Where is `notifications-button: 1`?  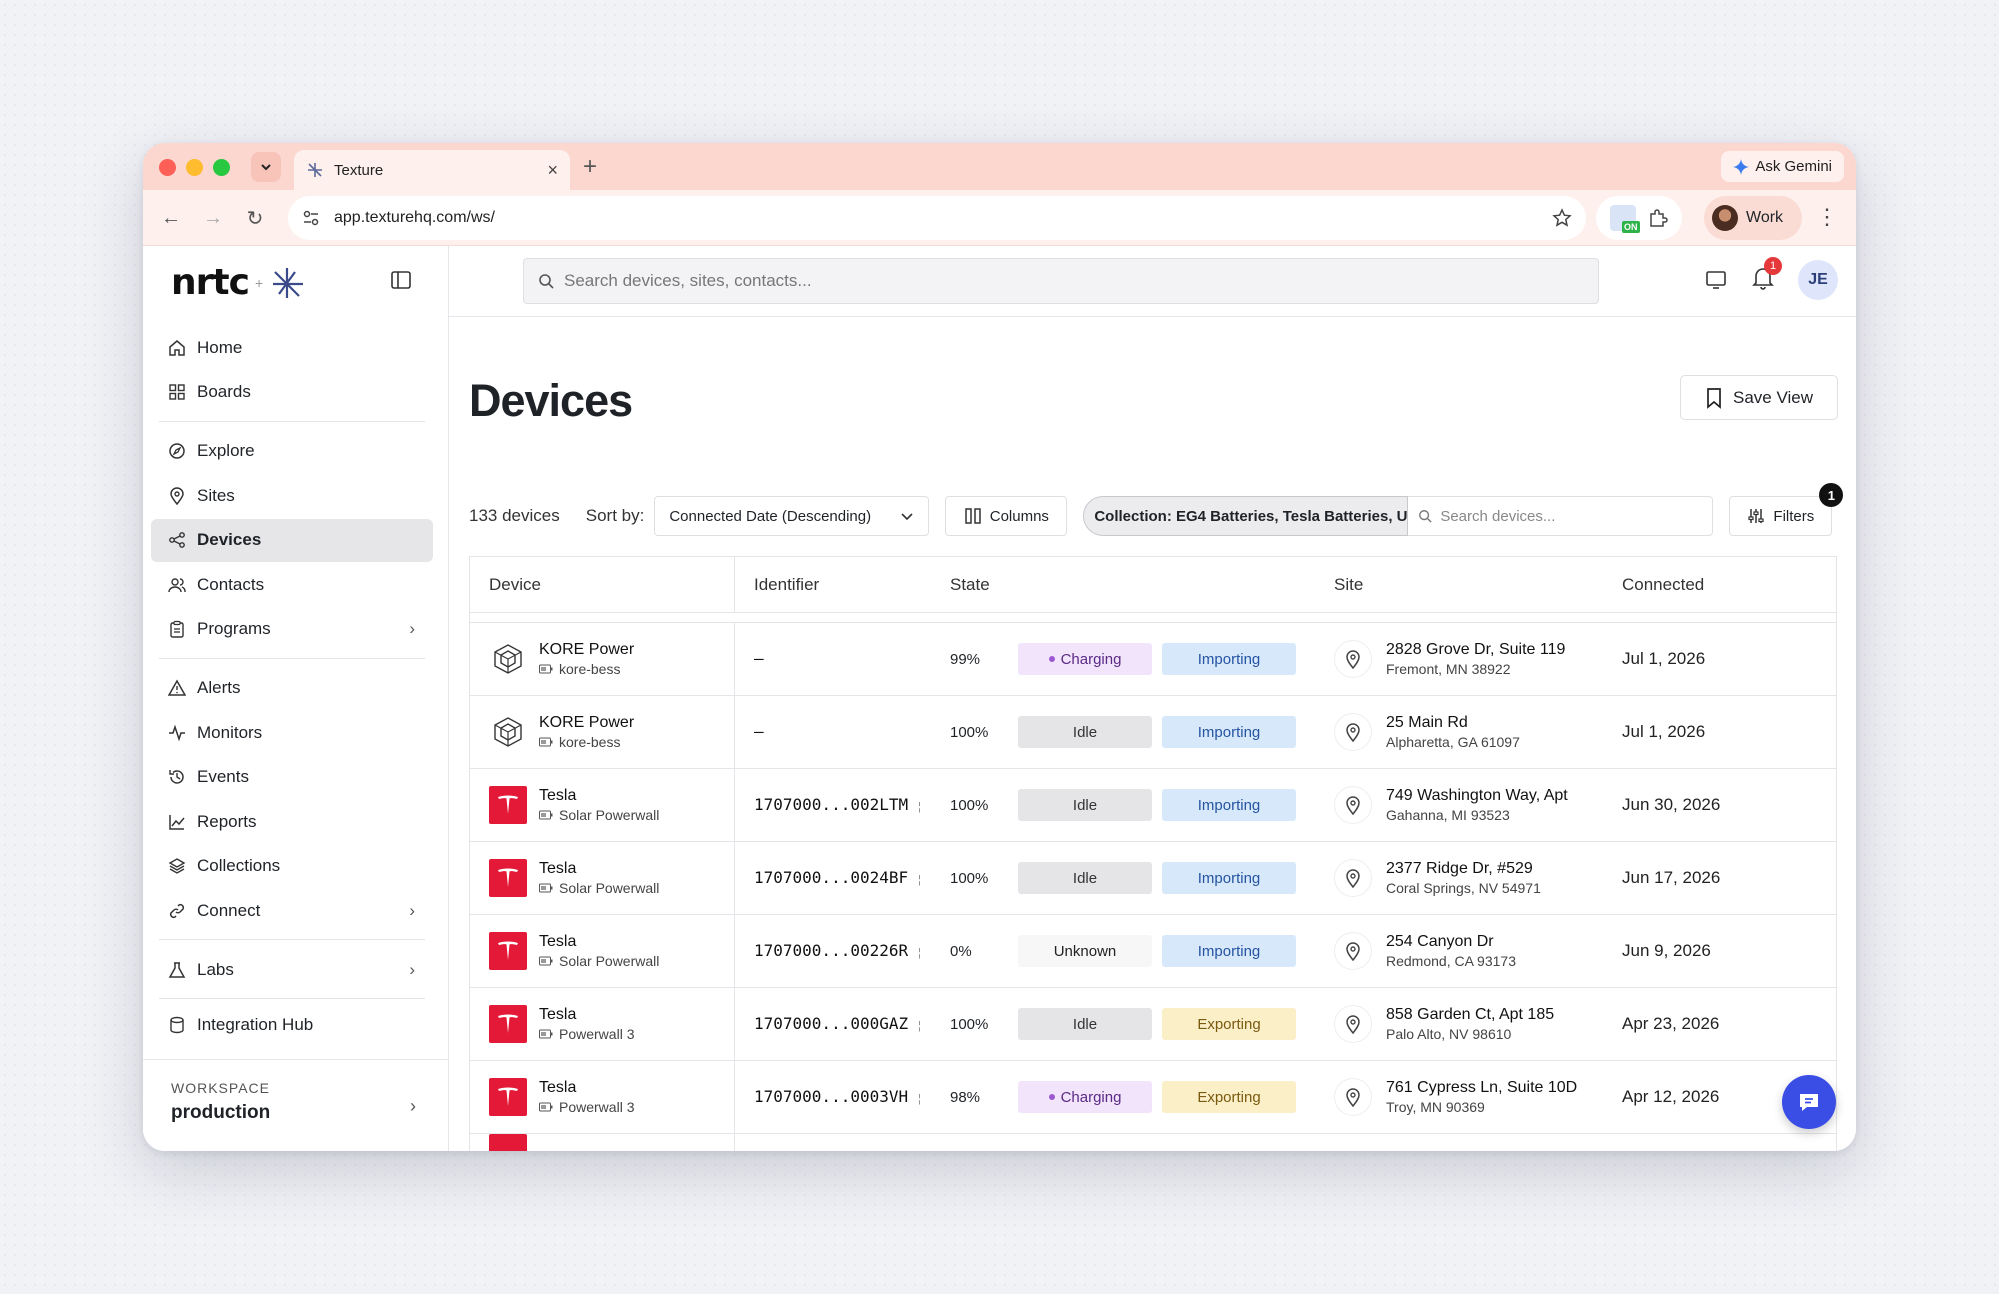
notifications-button: 1 is located at coordinates (1766, 276).